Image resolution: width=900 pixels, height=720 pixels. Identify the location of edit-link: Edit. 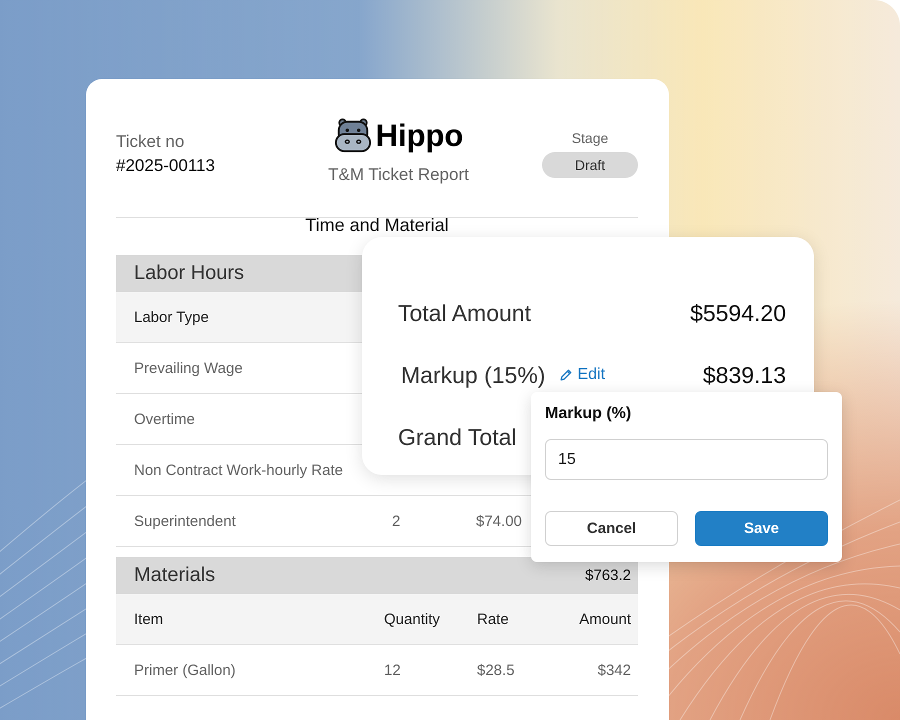
(582, 375).